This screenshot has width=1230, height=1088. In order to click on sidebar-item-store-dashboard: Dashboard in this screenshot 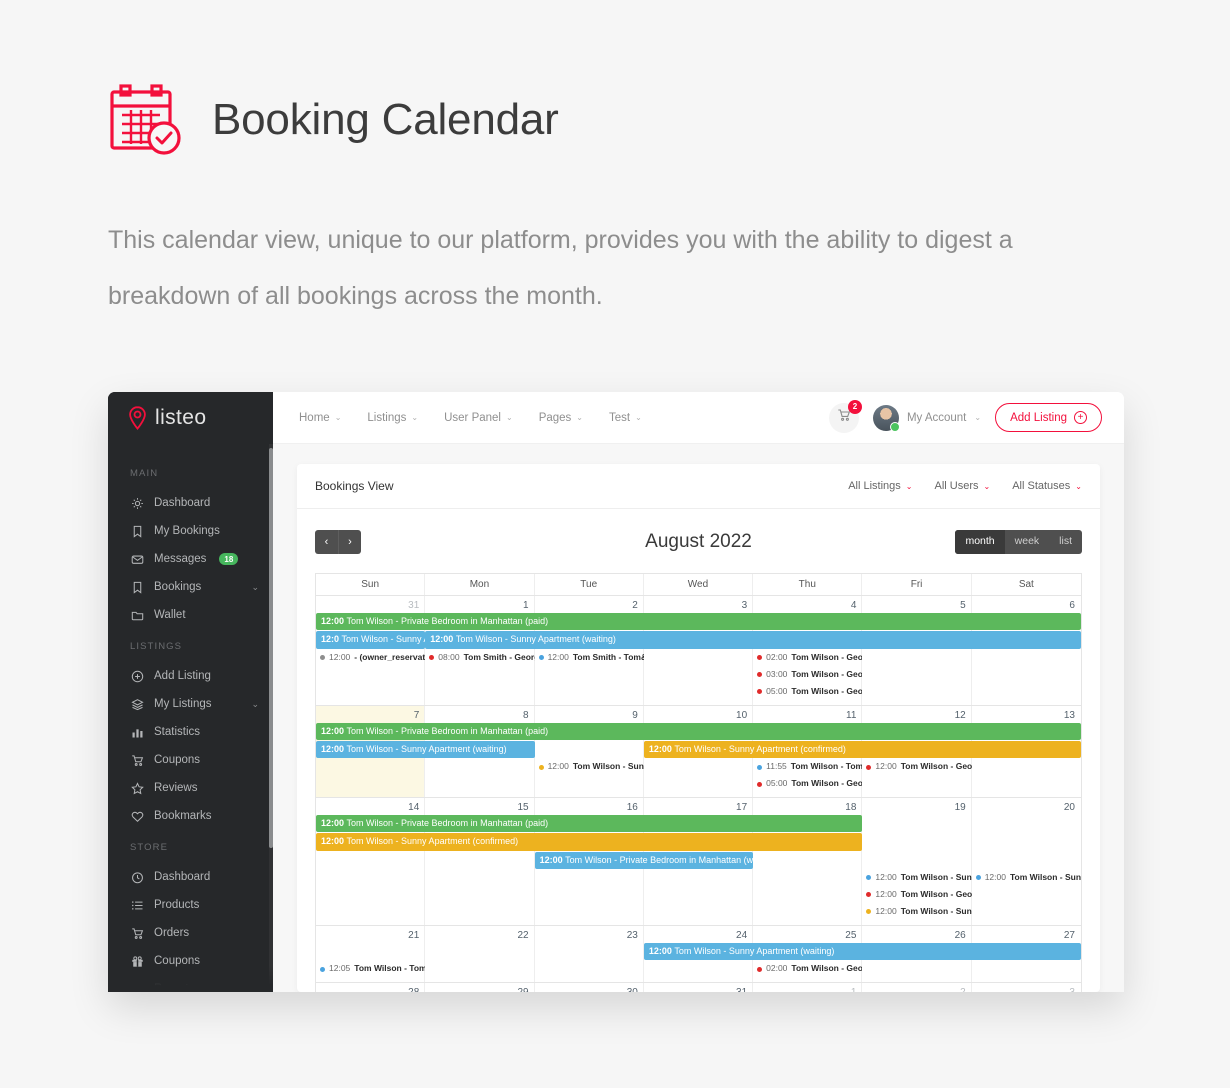, I will do `click(190, 877)`.